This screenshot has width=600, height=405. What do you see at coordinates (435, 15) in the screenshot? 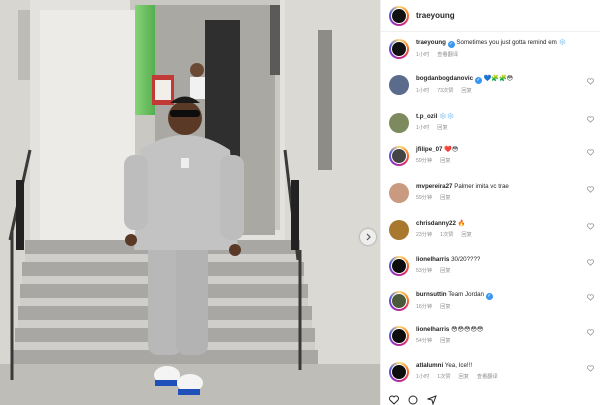
I see `author-username: traeyoung` at bounding box center [435, 15].